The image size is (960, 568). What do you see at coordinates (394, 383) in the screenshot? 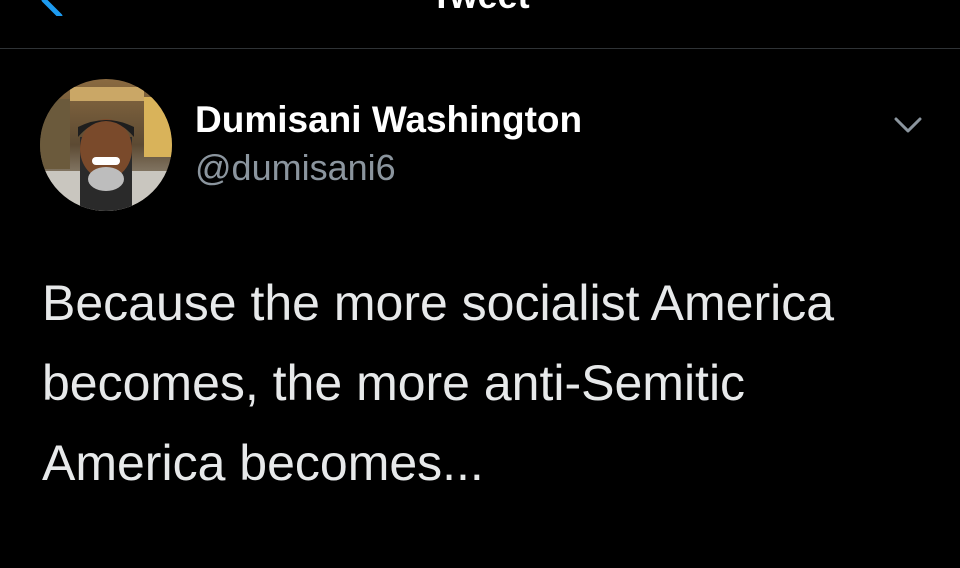
I see `tweet-text-line: becomes, the more anti-Semitic` at bounding box center [394, 383].